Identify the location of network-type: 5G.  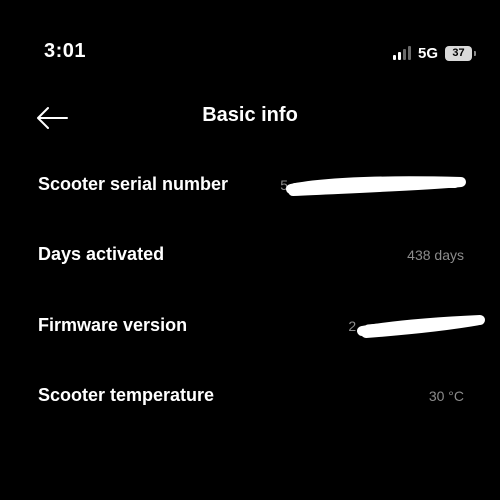
(427, 53).